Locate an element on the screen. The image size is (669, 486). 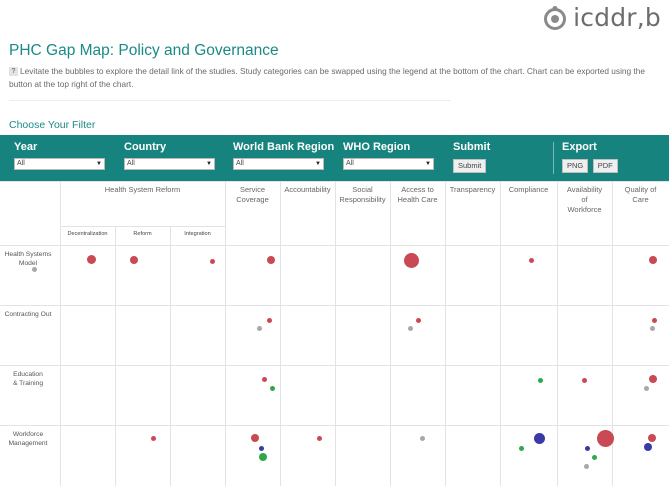
world-bank-region-label: World Bank Region is located at coordinates (284, 147).